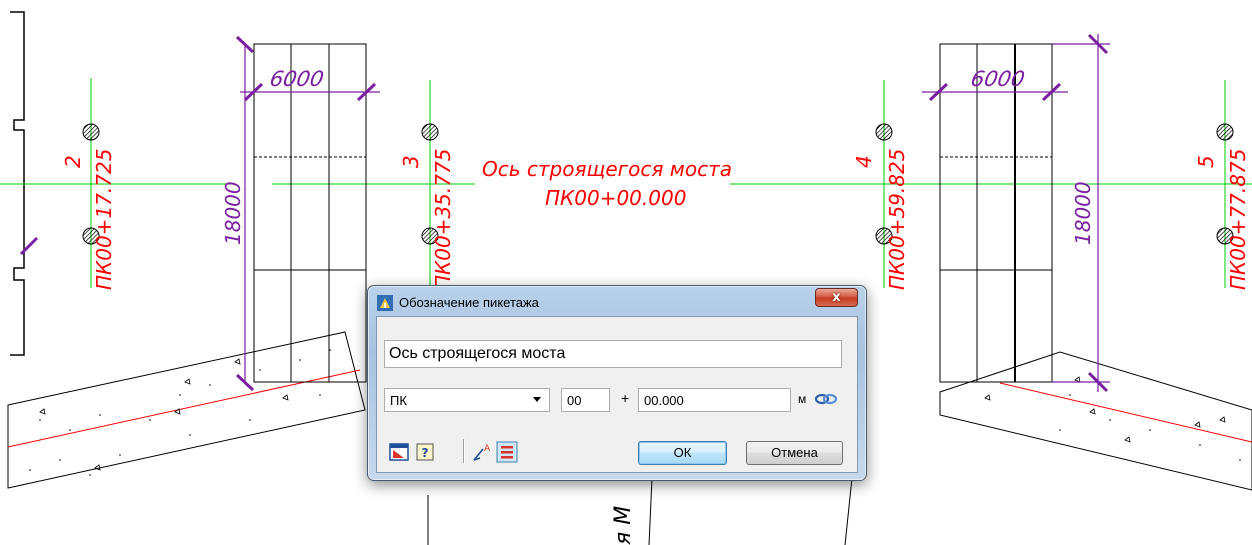 The width and height of the screenshot is (1252, 545). I want to click on station-3: ПК00+35.775, so click(443, 219).